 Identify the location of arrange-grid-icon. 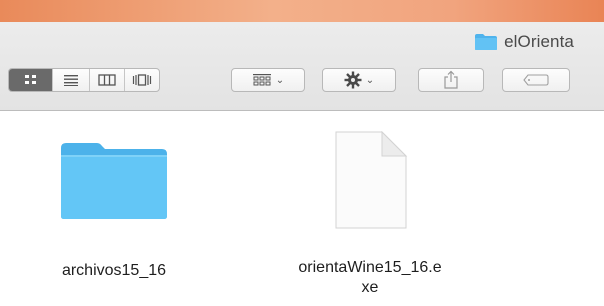
(261, 80).